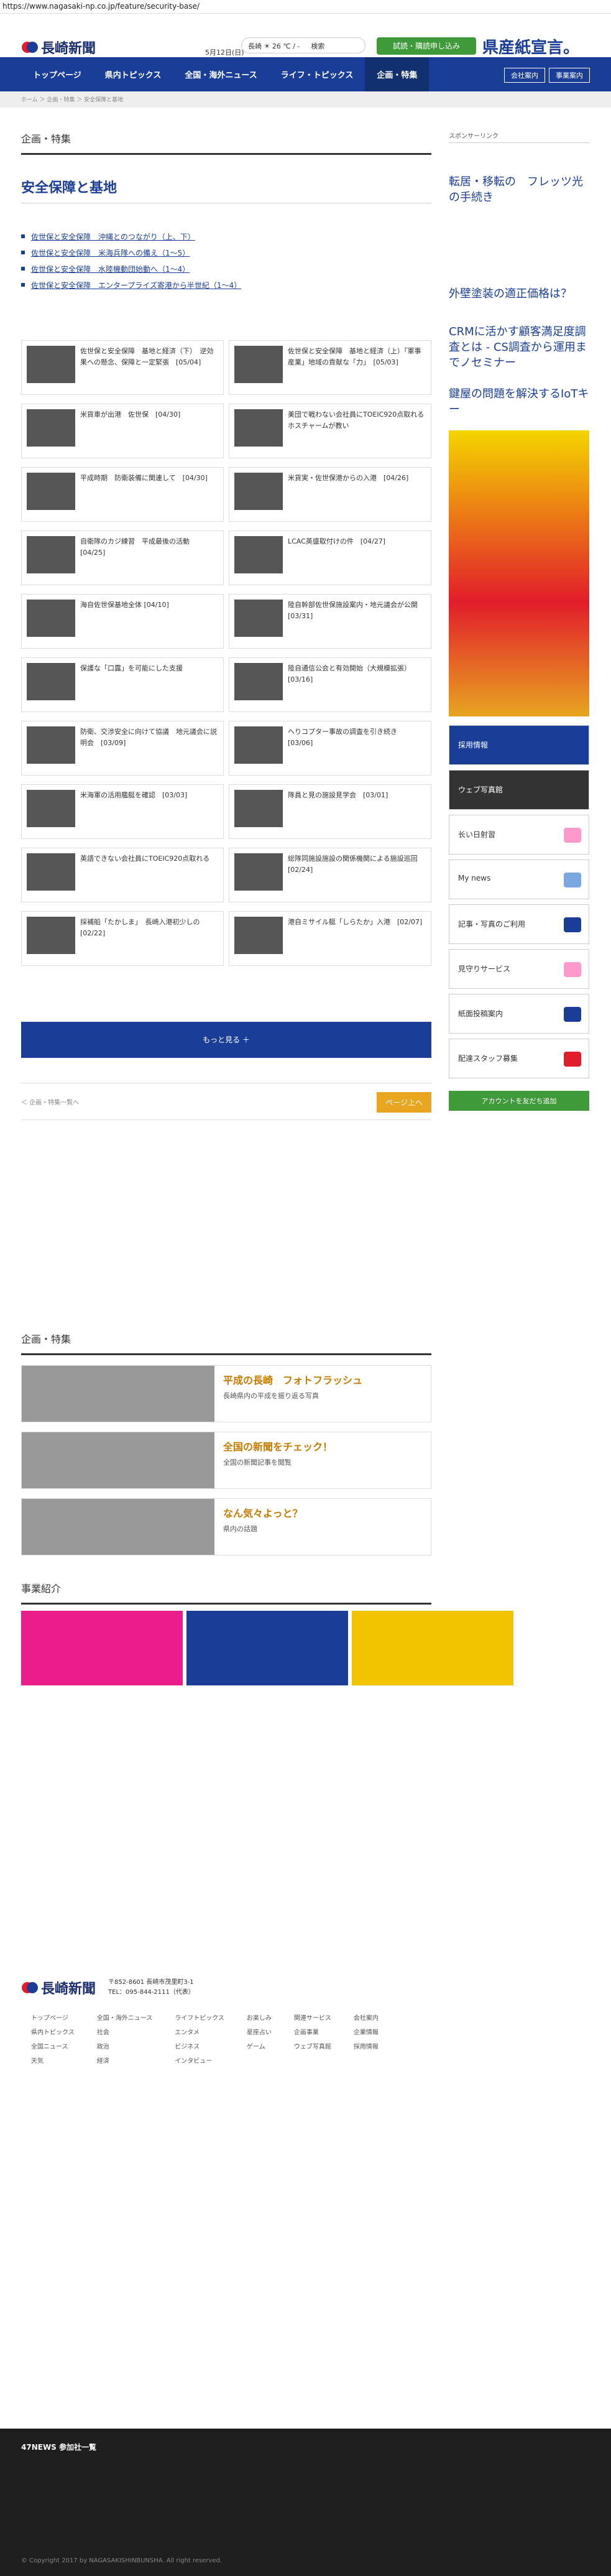 This screenshot has height=2576, width=611. Describe the element at coordinates (226, 1526) in the screenshot. I see `feature-card: なん気々よっと？ 県内の話題` at that location.